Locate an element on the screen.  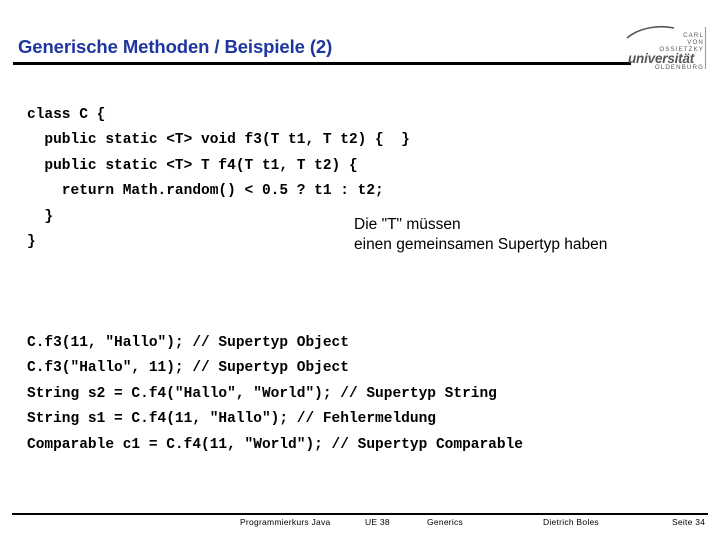
footer-page-number: Seite 34 is located at coordinates (689, 522).